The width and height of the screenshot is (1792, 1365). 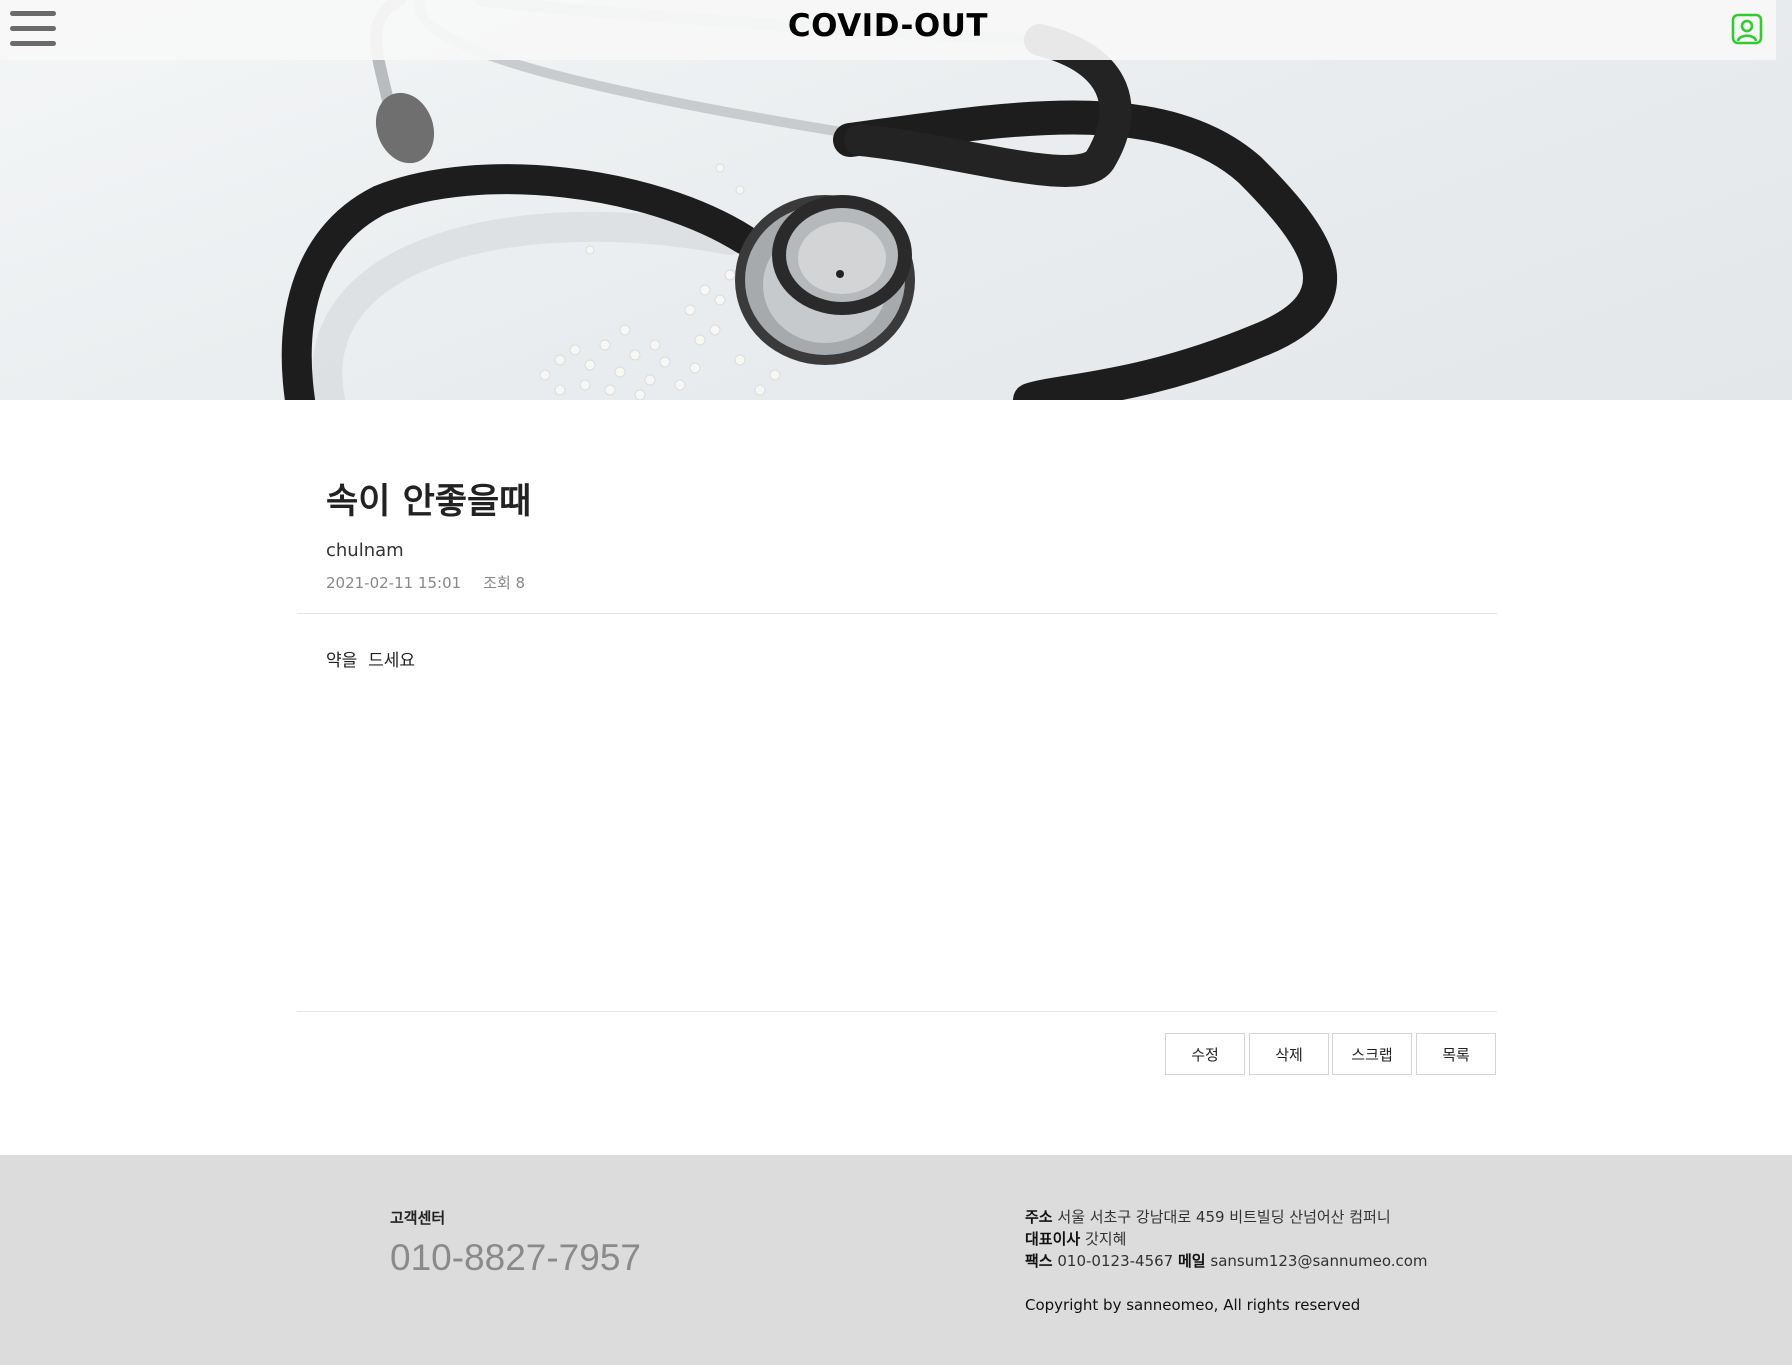 I want to click on company-address-line: 주소 서울 서초구 강남대로 459 비트빌딩 산넘어산 컴퍼니, so click(x=1226, y=1217).